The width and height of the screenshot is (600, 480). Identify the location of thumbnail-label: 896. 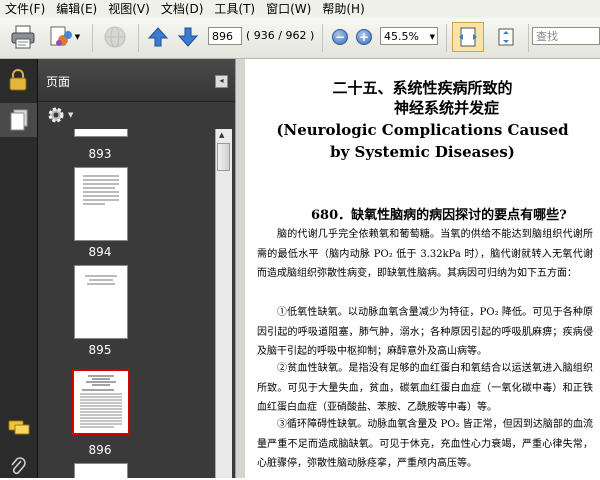
(100, 450).